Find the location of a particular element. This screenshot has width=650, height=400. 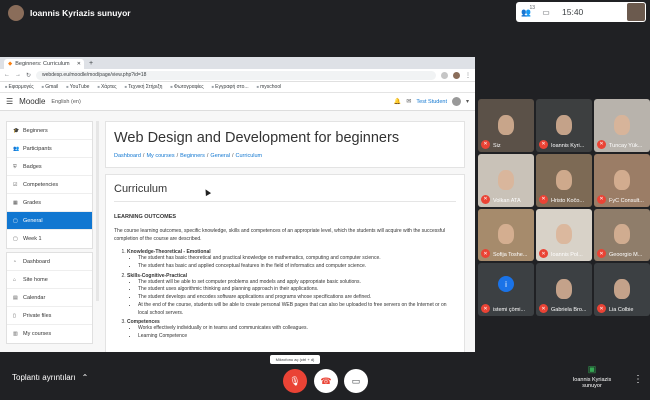

chevron-up-icon: ⌃ is located at coordinates (85, 377).